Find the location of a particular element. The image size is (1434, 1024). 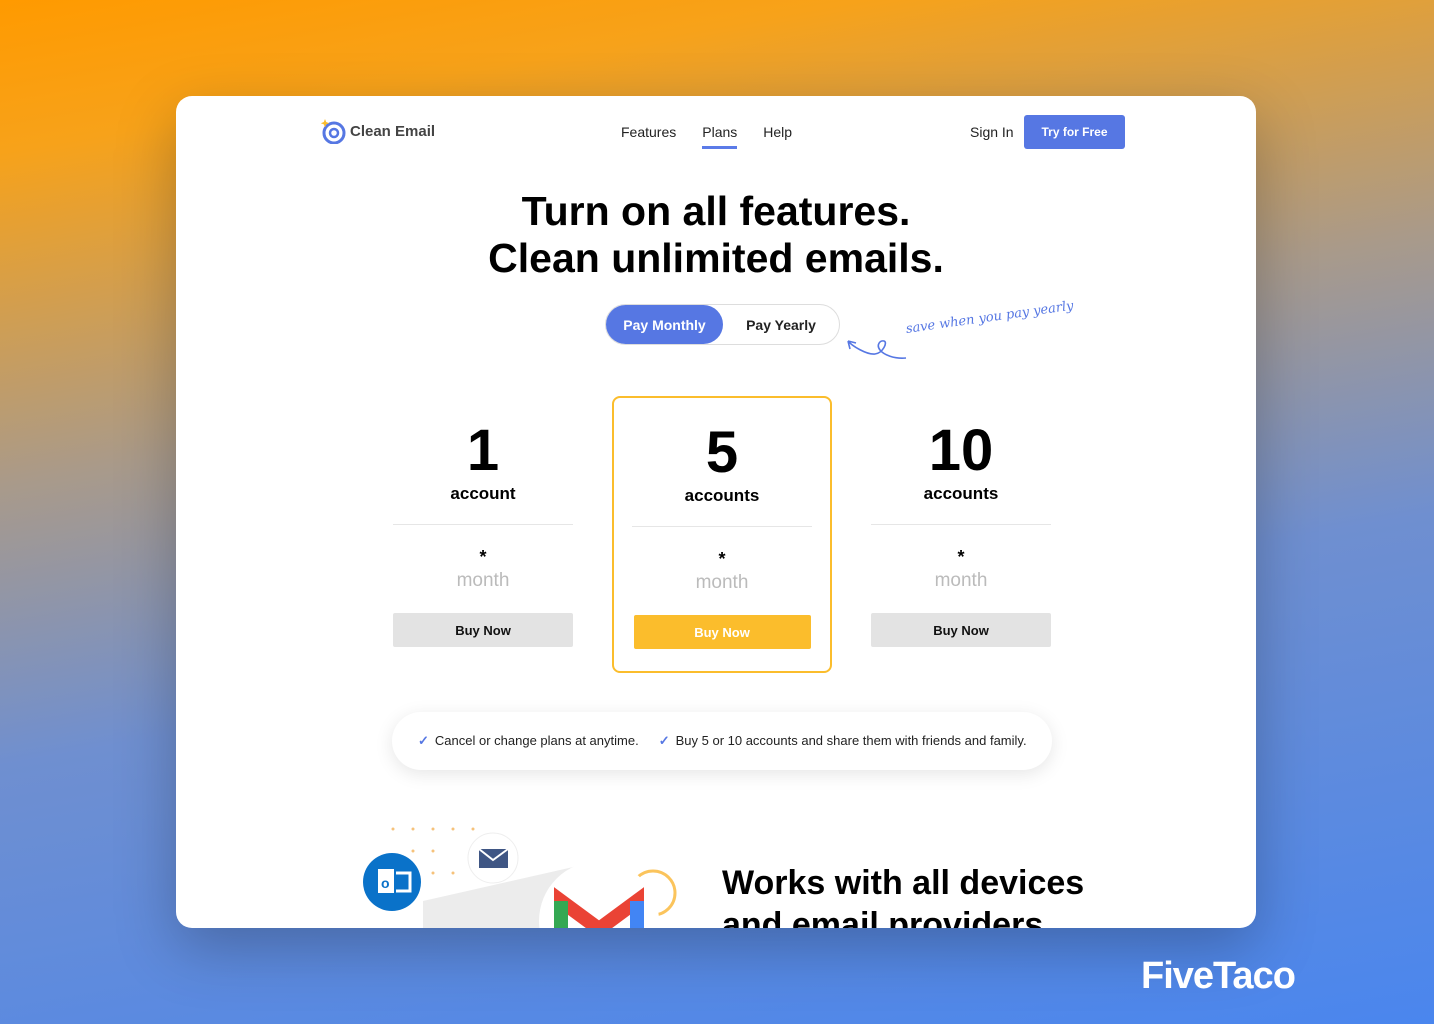

plan-count: 1 is located at coordinates (483, 450).